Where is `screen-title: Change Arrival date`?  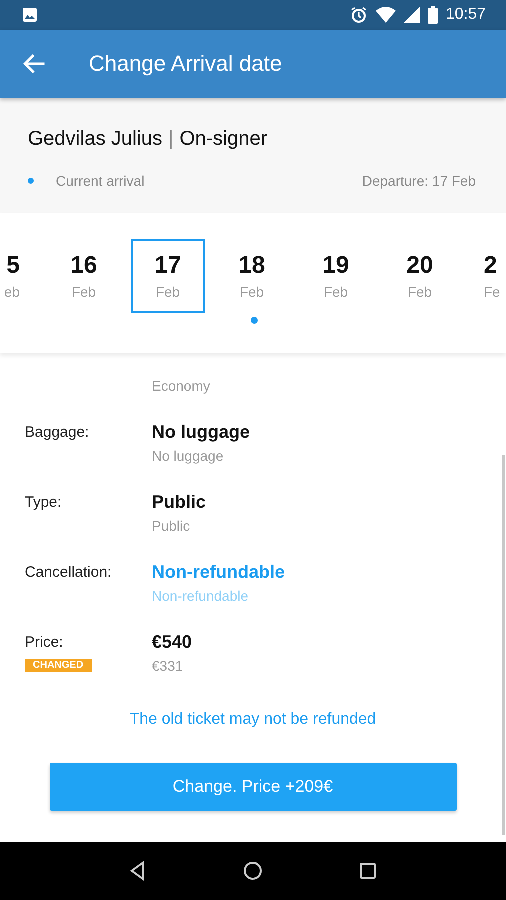
screen-title: Change Arrival date is located at coordinates (185, 64).